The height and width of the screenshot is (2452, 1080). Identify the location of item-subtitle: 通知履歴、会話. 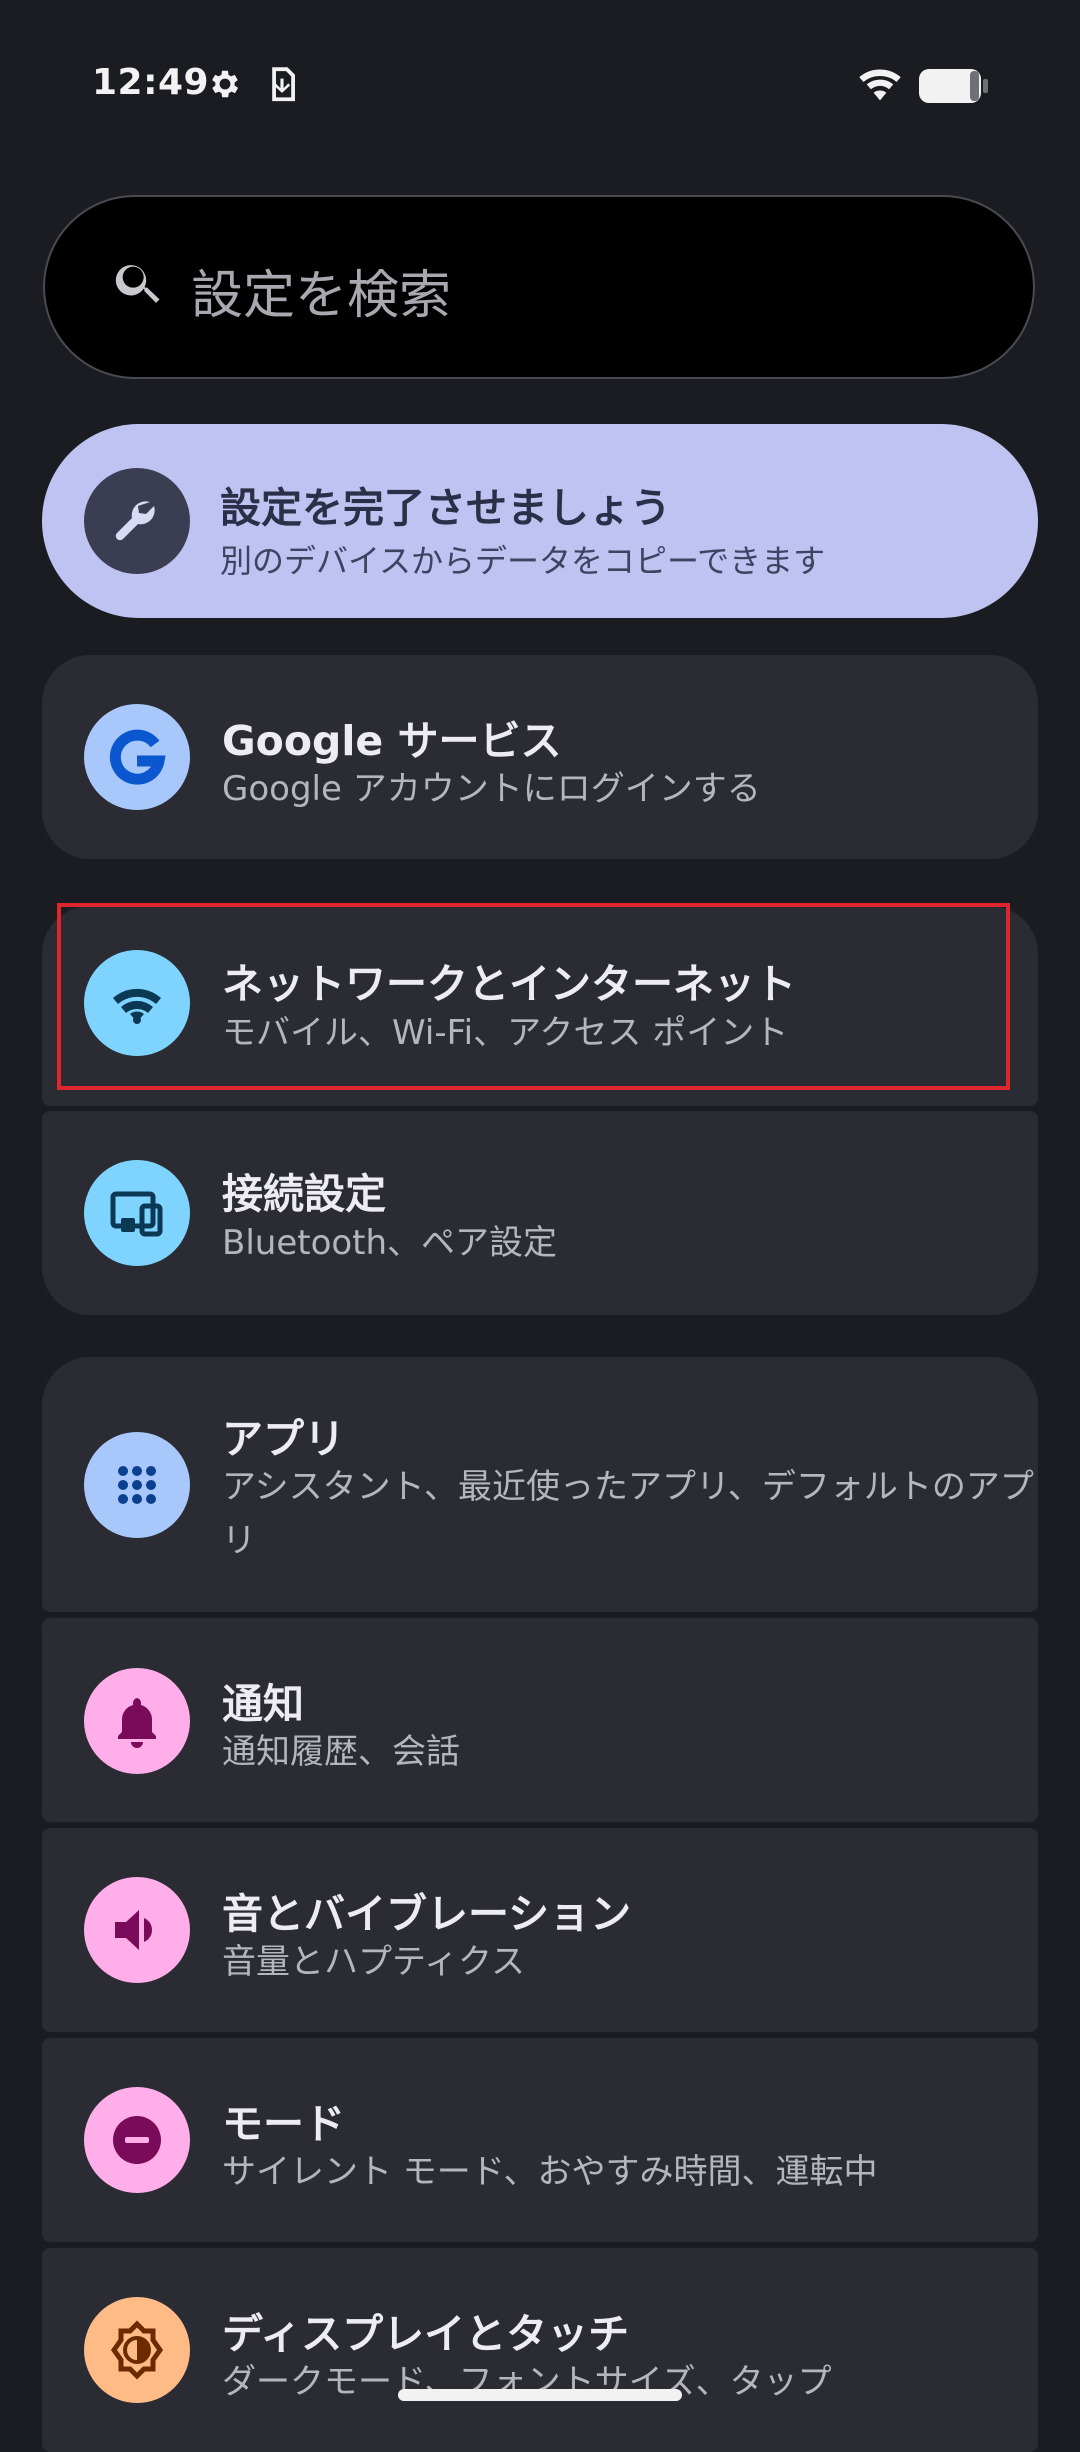
(341, 1752).